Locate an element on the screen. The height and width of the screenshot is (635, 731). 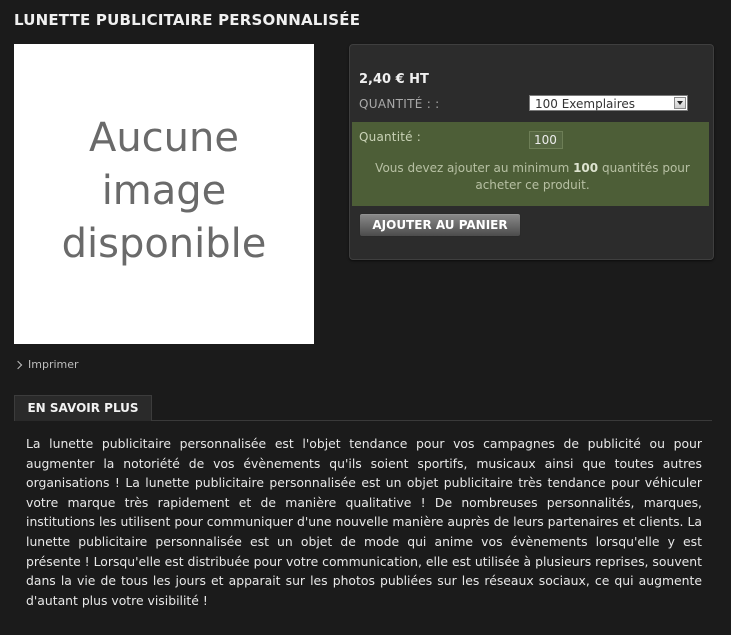
quantity-select: 100 Exemplaires is located at coordinates (608, 103).